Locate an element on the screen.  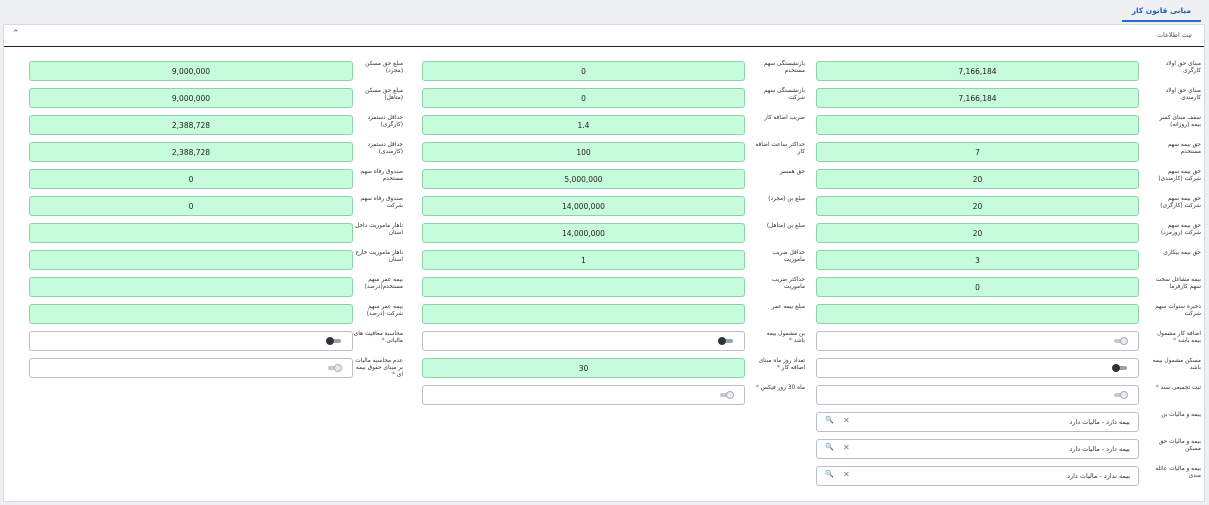
field-label-text: بیمه عمر سهم شرکت (درصد) is located at coordinates (384, 310).